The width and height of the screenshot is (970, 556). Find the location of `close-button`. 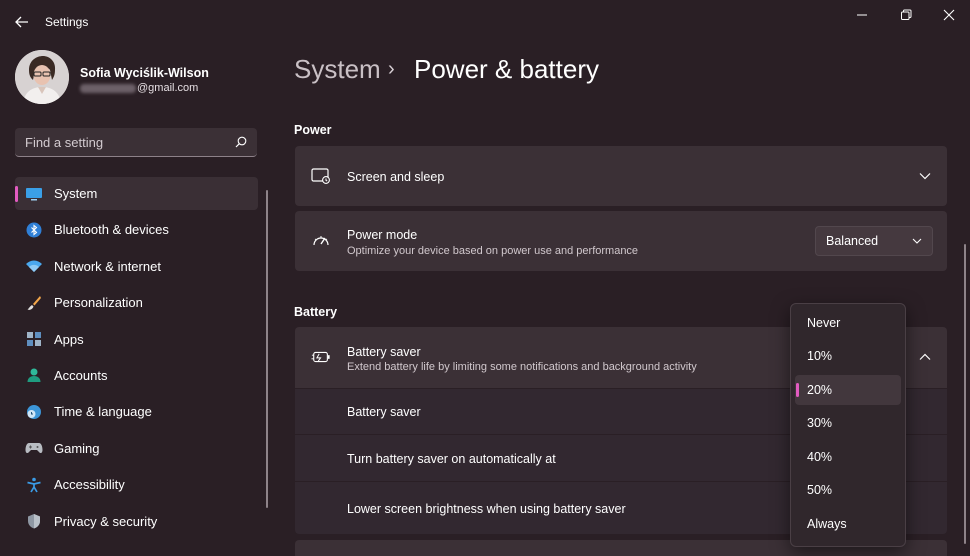

close-button is located at coordinates (948, 15).